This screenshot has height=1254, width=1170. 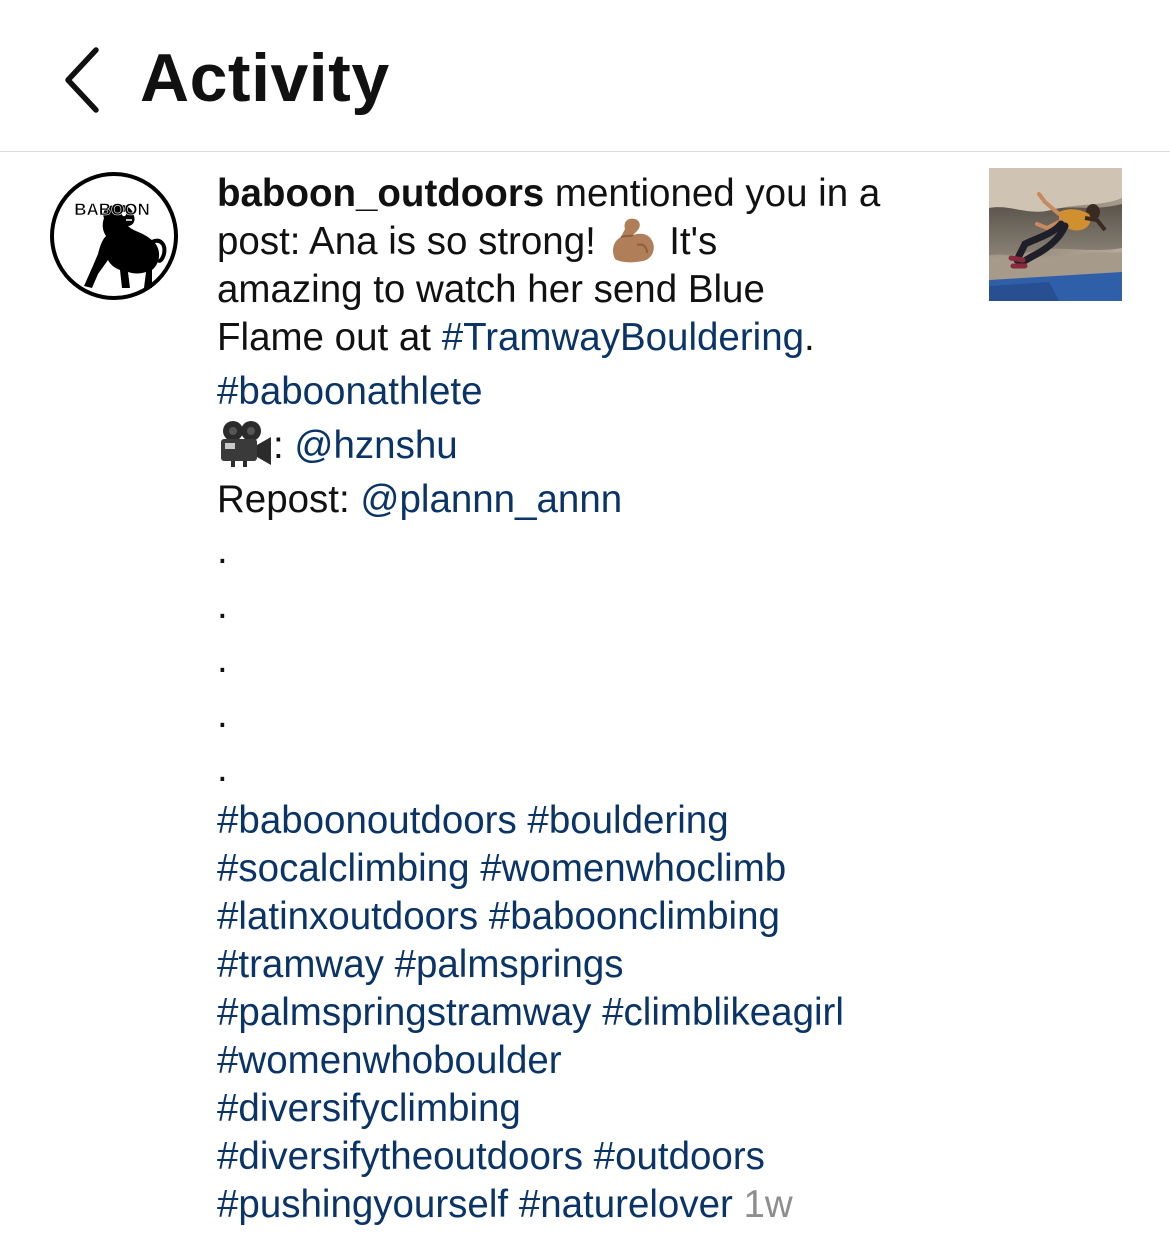 I want to click on hashtag-line-last: #pushingyourself #naturelover 1w, so click(x=597, y=1205).